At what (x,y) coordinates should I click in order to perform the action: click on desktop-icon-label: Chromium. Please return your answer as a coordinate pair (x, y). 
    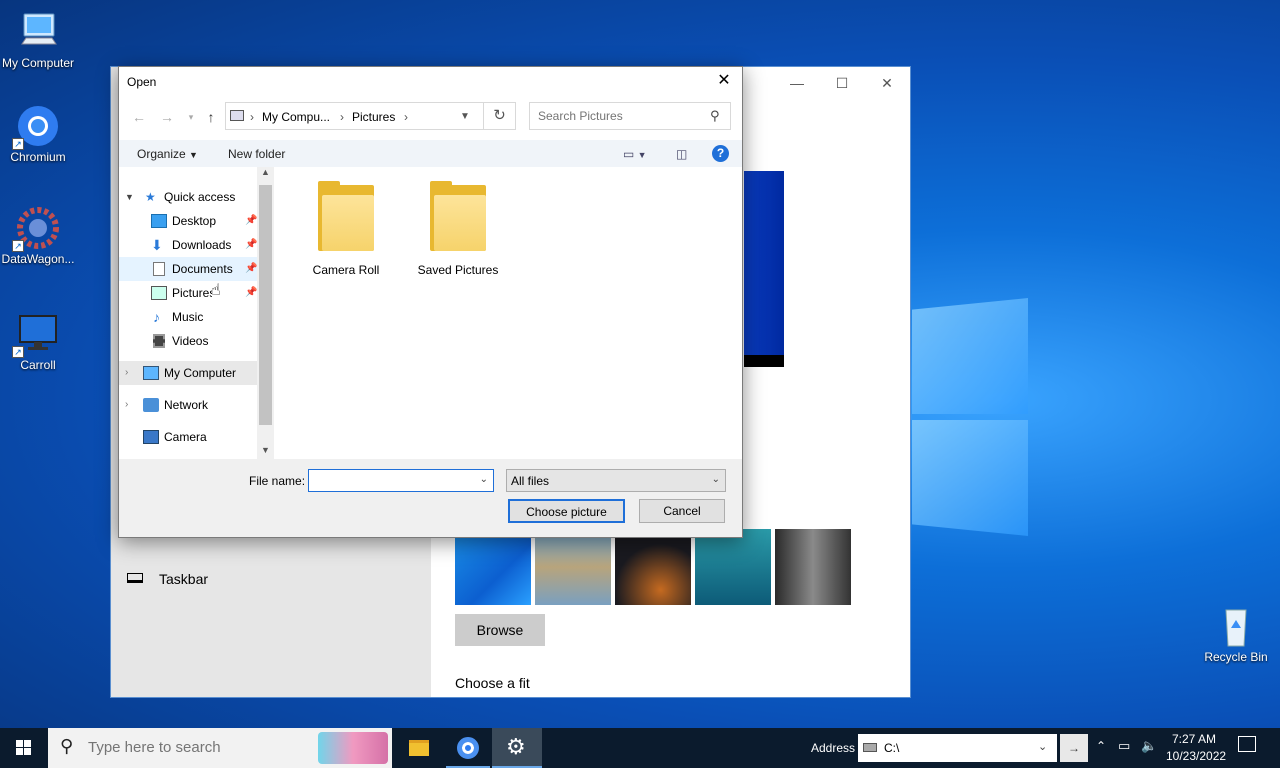
    Looking at the image, I should click on (38, 157).